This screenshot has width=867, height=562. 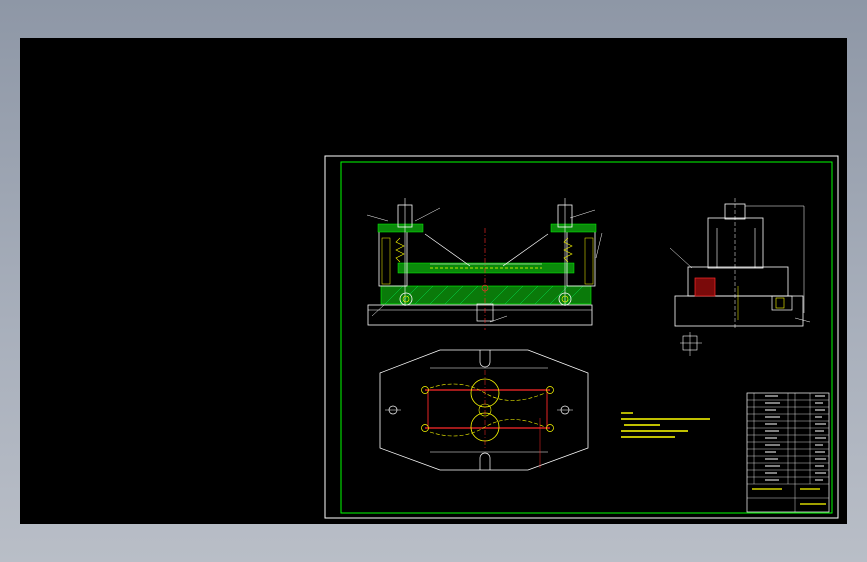 What do you see at coordinates (705, 287) in the screenshot?
I see `clamp-arm-section` at bounding box center [705, 287].